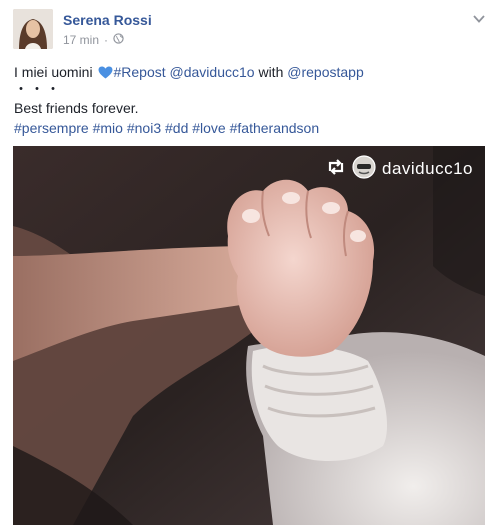 Image resolution: width=498 pixels, height=525 pixels. I want to click on hashtag-love: #love, so click(208, 128).